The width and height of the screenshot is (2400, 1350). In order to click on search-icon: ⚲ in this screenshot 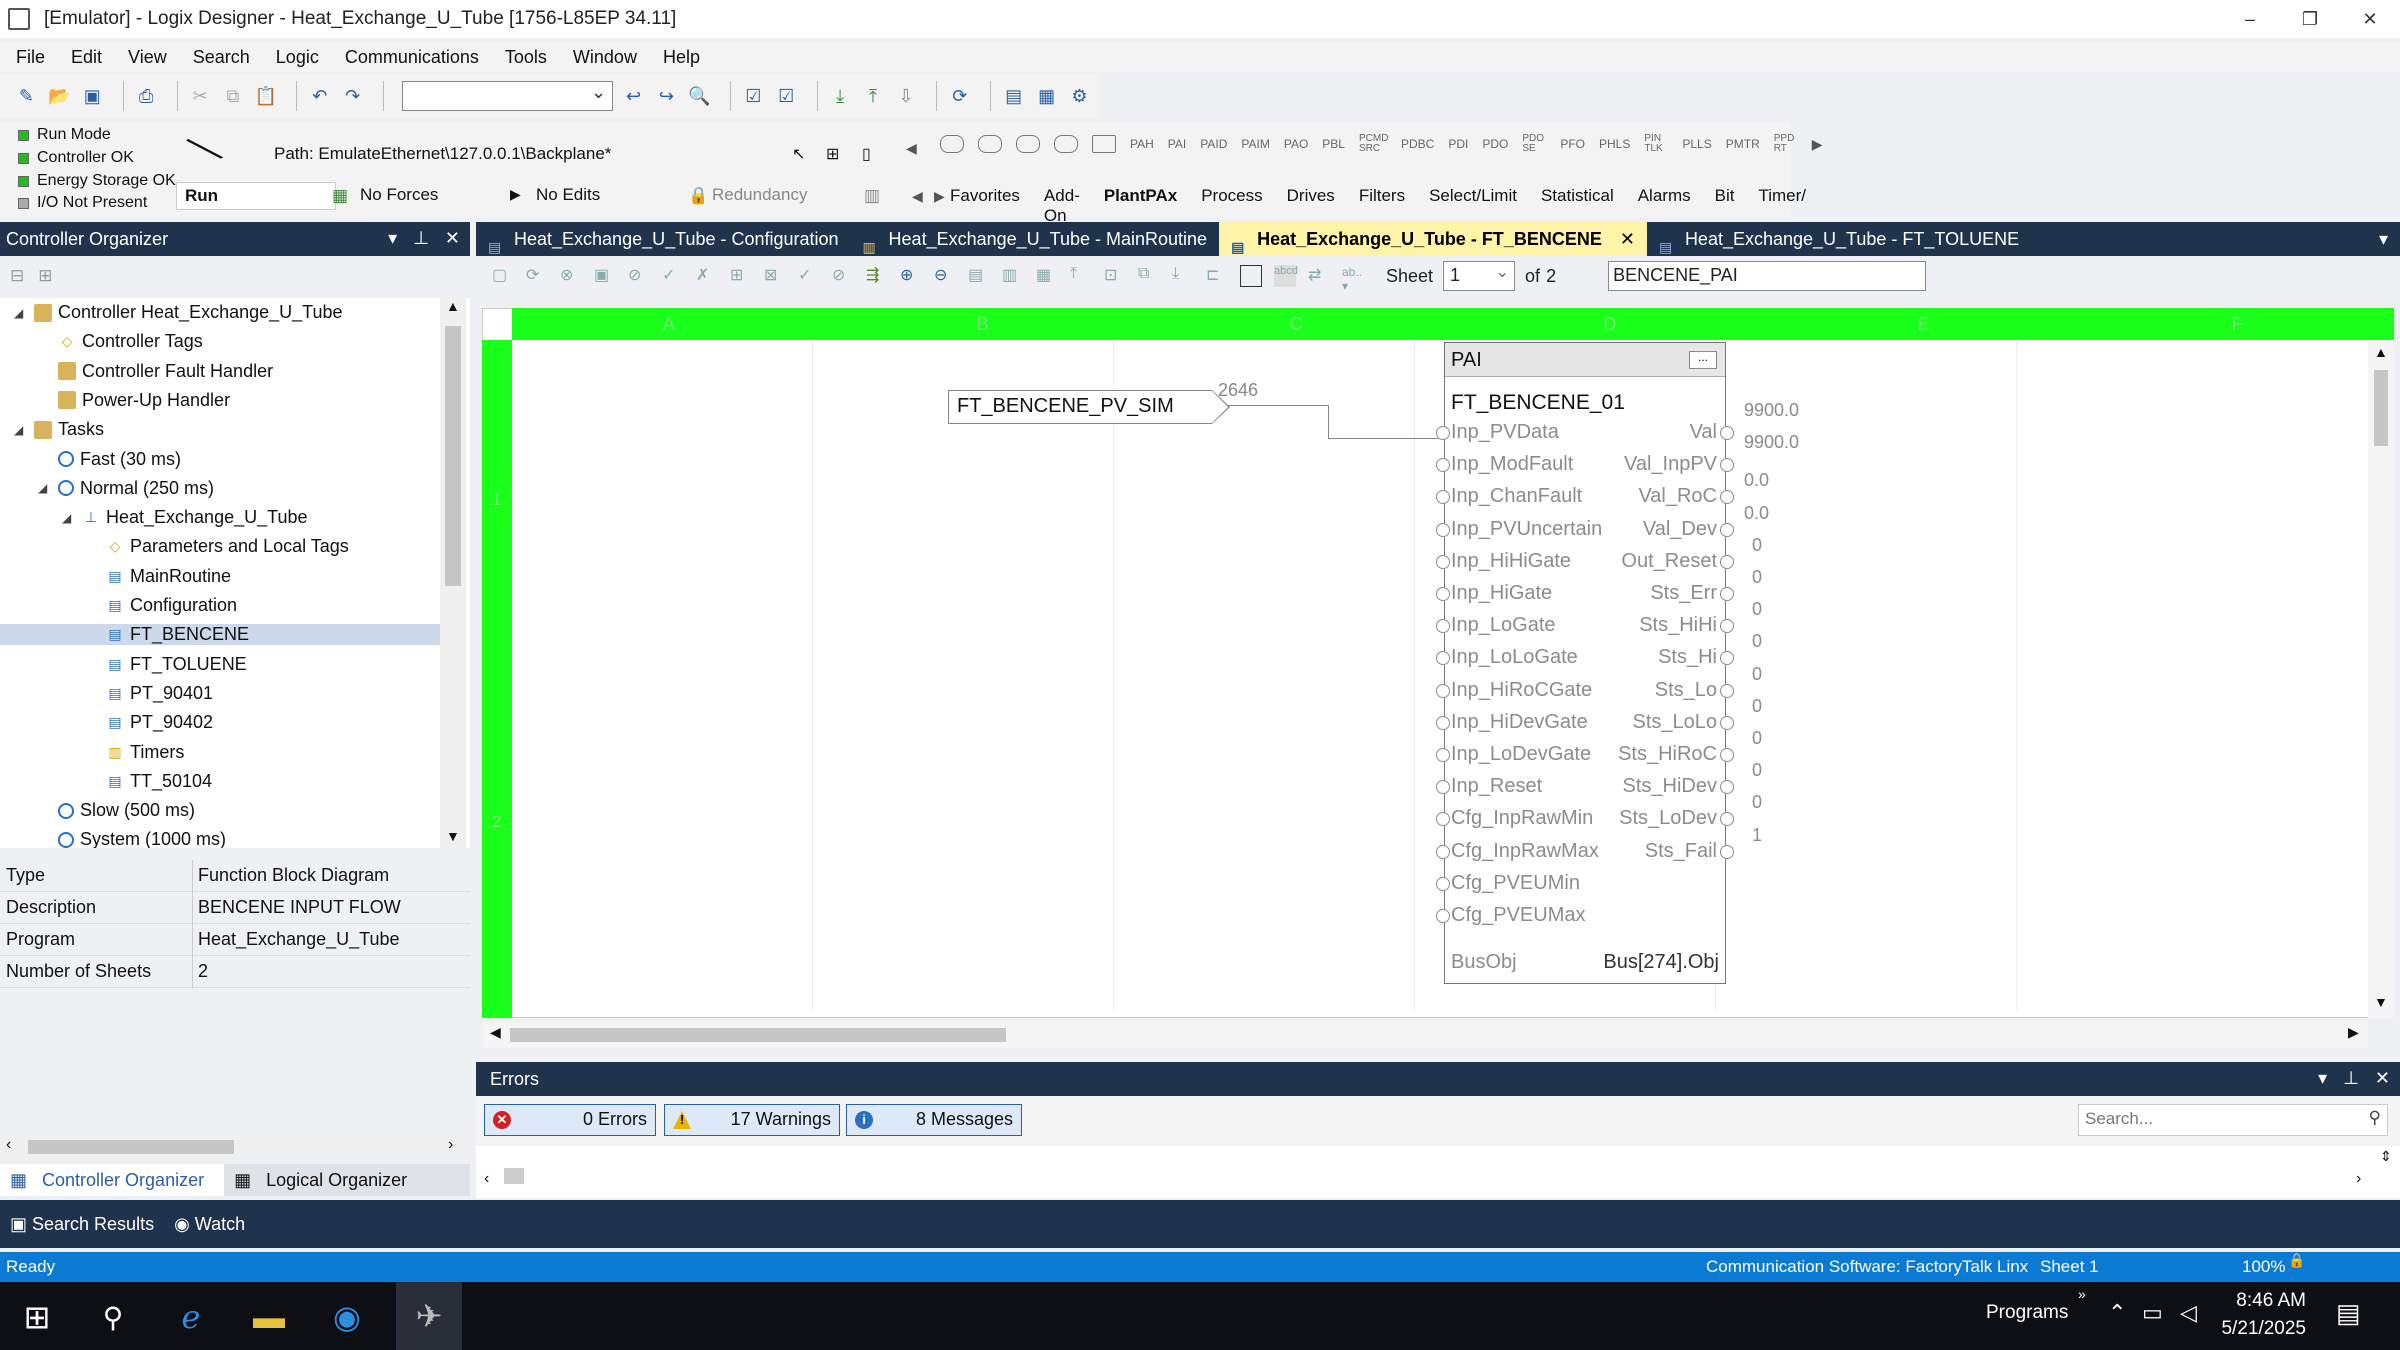, I will do `click(2375, 1118)`.